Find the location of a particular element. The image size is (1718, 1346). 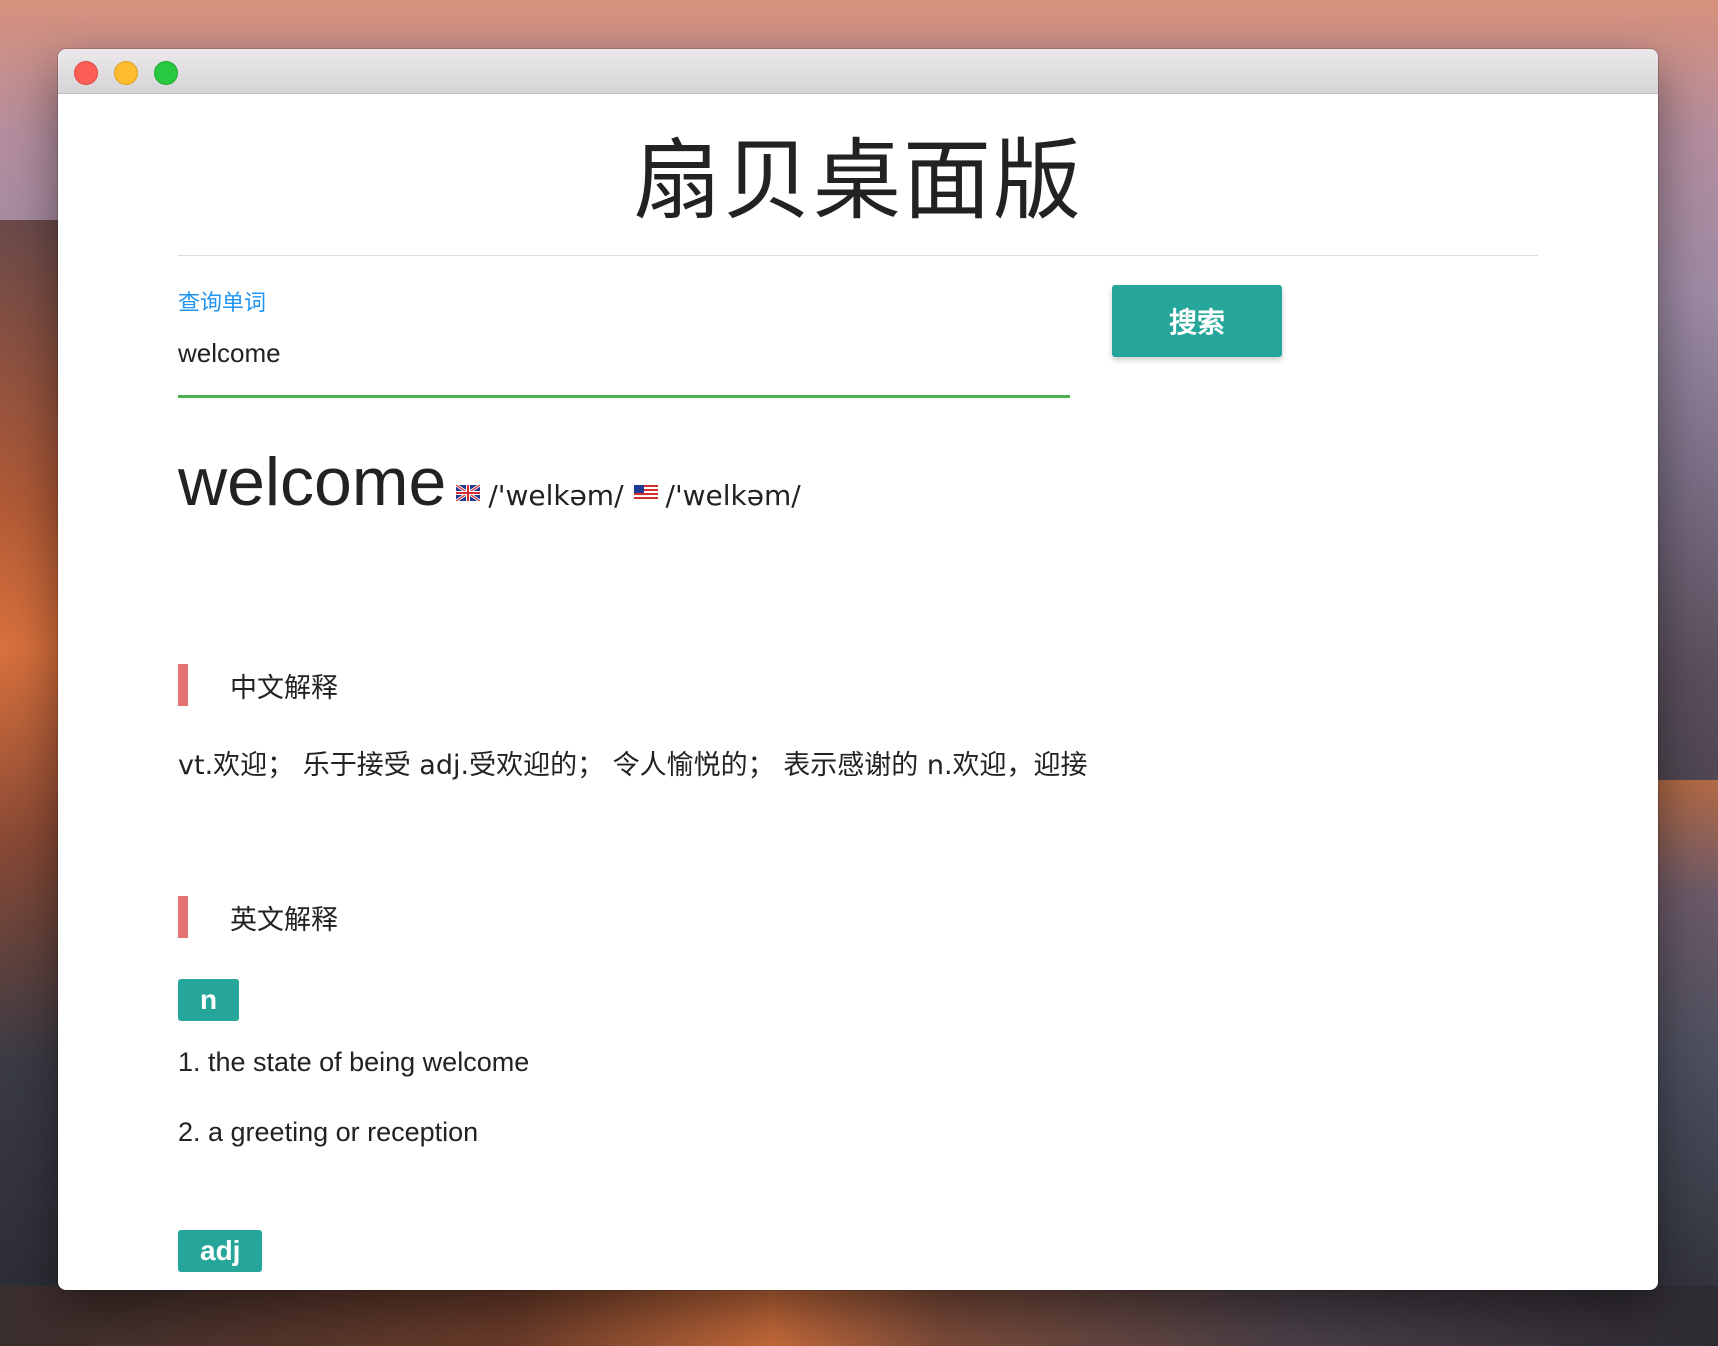

app-title: 扇贝桌面版 is located at coordinates (857, 180).